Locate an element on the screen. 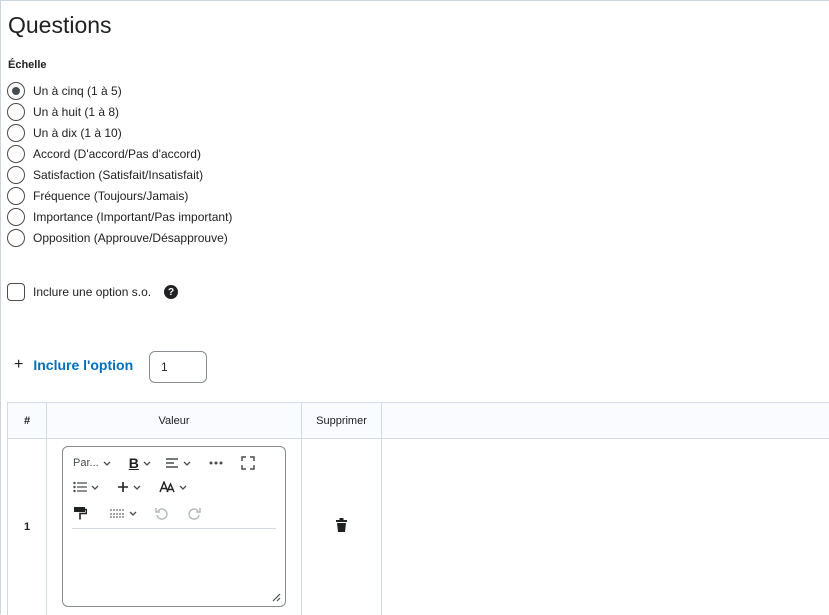 The width and height of the screenshot is (829, 615). redo-icon is located at coordinates (194, 513).